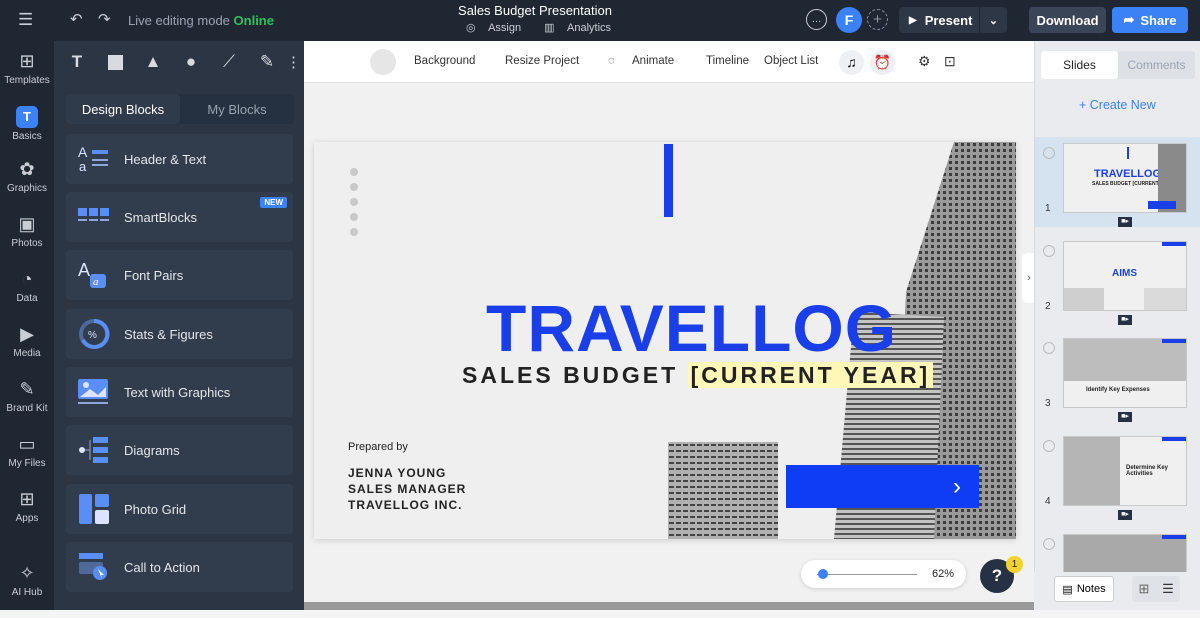  Describe the element at coordinates (27, 451) in the screenshot. I see `rail-item-my-files: ▭ My Files` at that location.